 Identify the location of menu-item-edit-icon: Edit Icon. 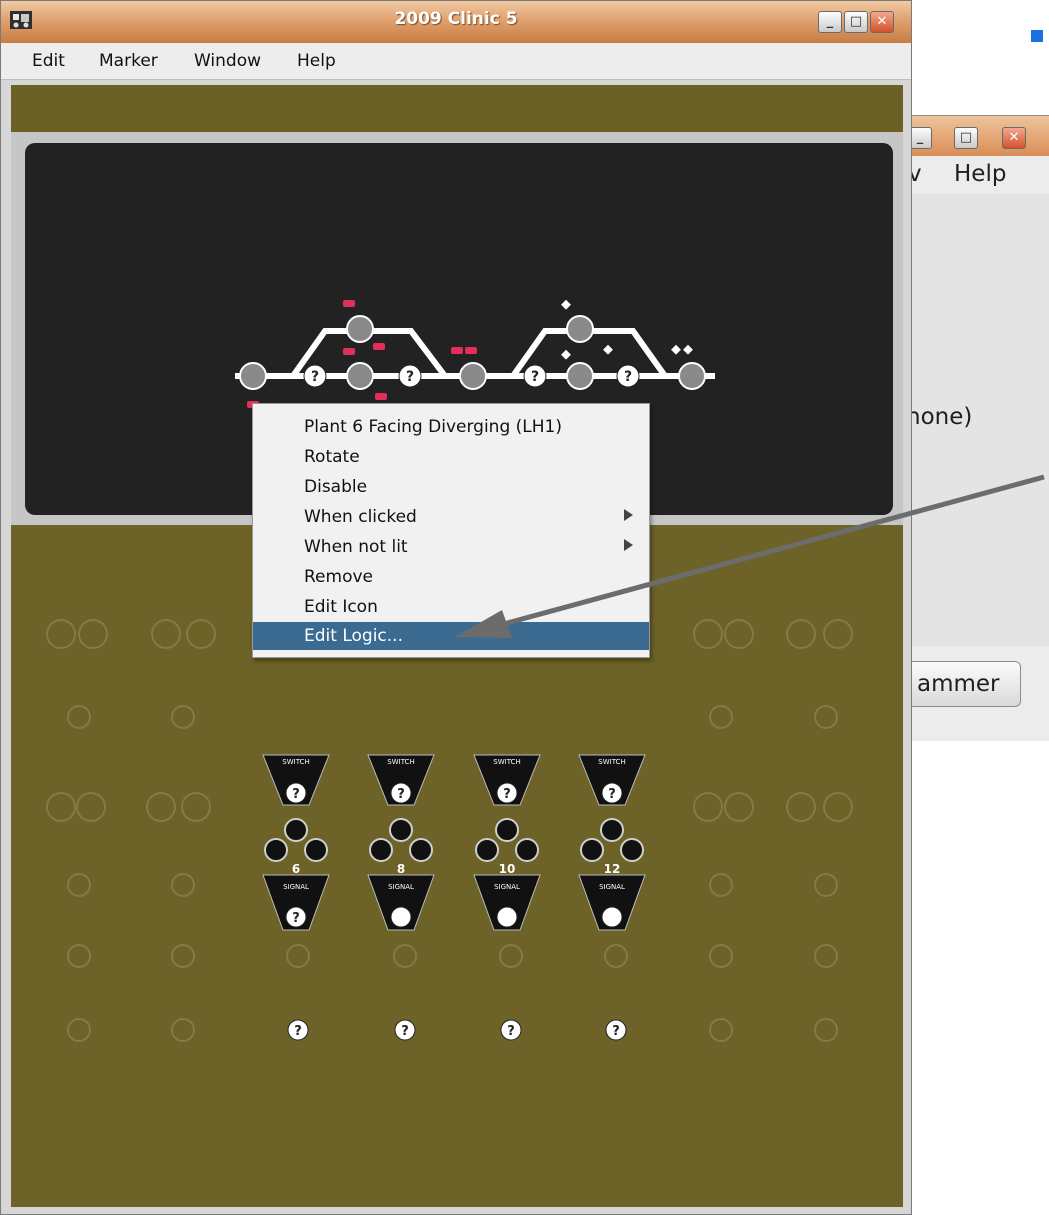
(451, 607).